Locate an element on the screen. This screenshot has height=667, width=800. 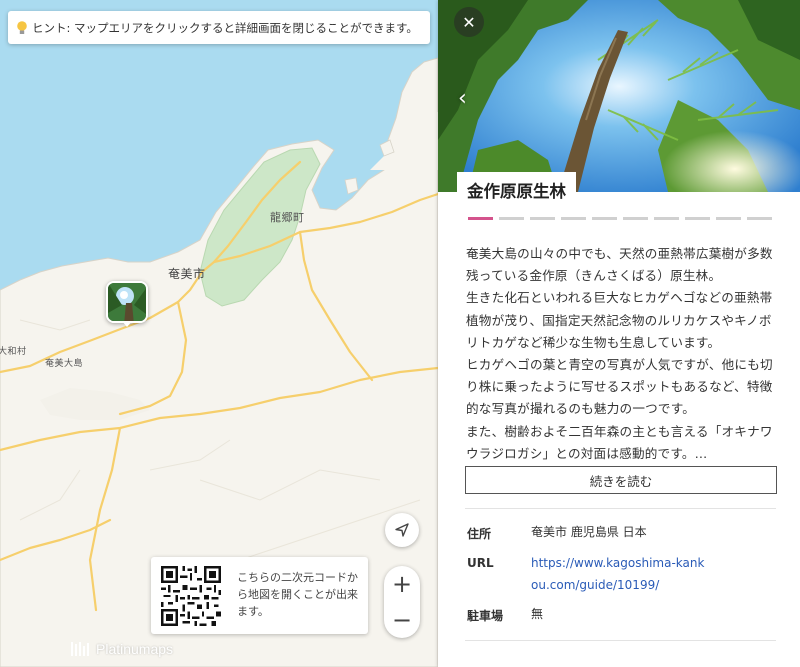
zoom-in-button: + is located at coordinates (402, 584).